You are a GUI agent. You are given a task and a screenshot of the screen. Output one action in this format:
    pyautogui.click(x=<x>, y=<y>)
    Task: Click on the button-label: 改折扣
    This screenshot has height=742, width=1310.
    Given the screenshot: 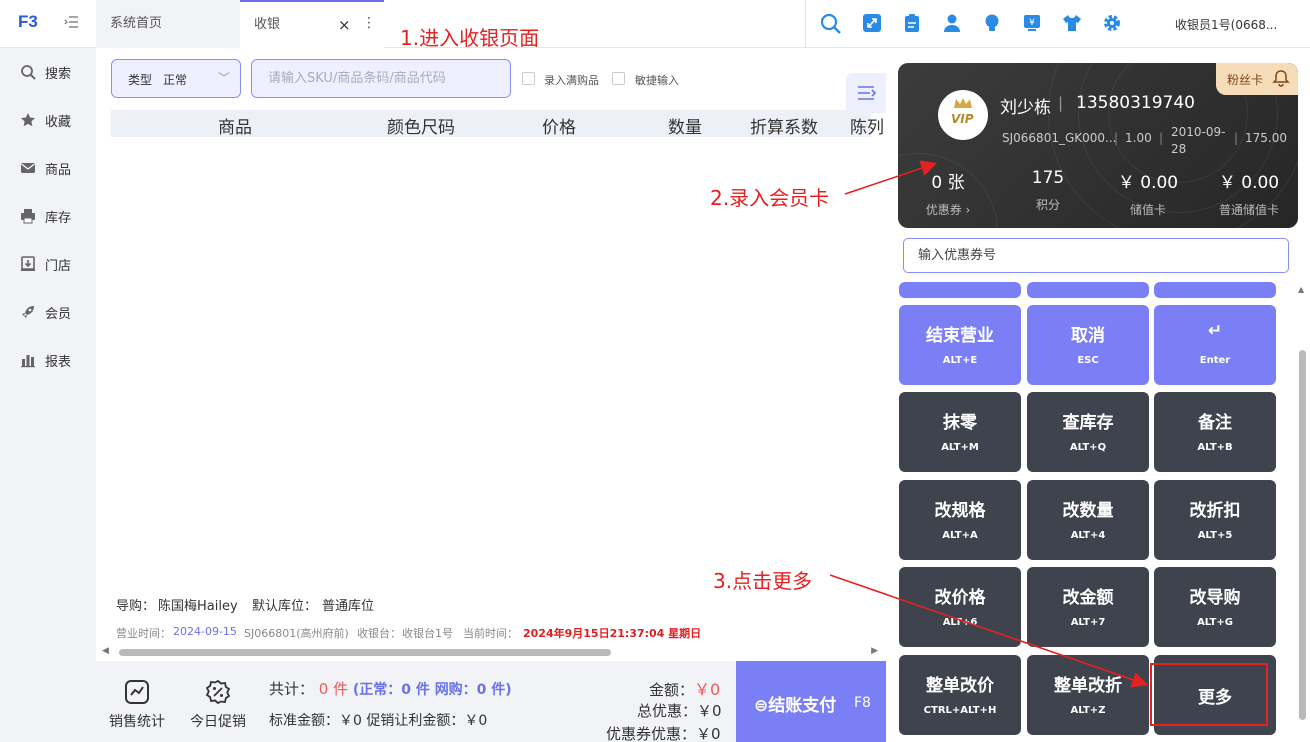 What is the action you would take?
    pyautogui.click(x=1215, y=511)
    